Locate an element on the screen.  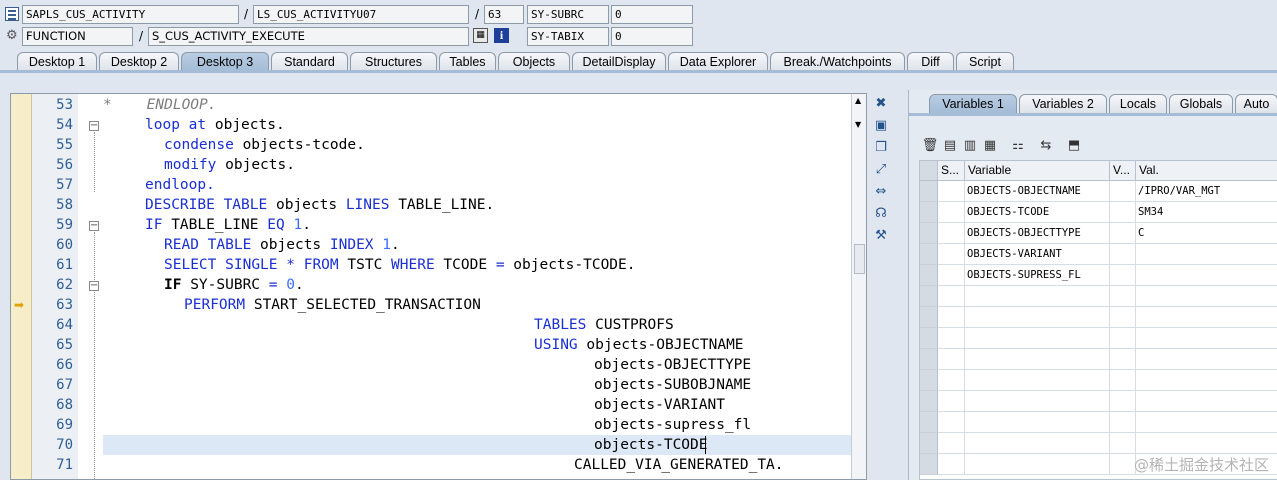
tools-icon: ⚒ is located at coordinates (881, 236).